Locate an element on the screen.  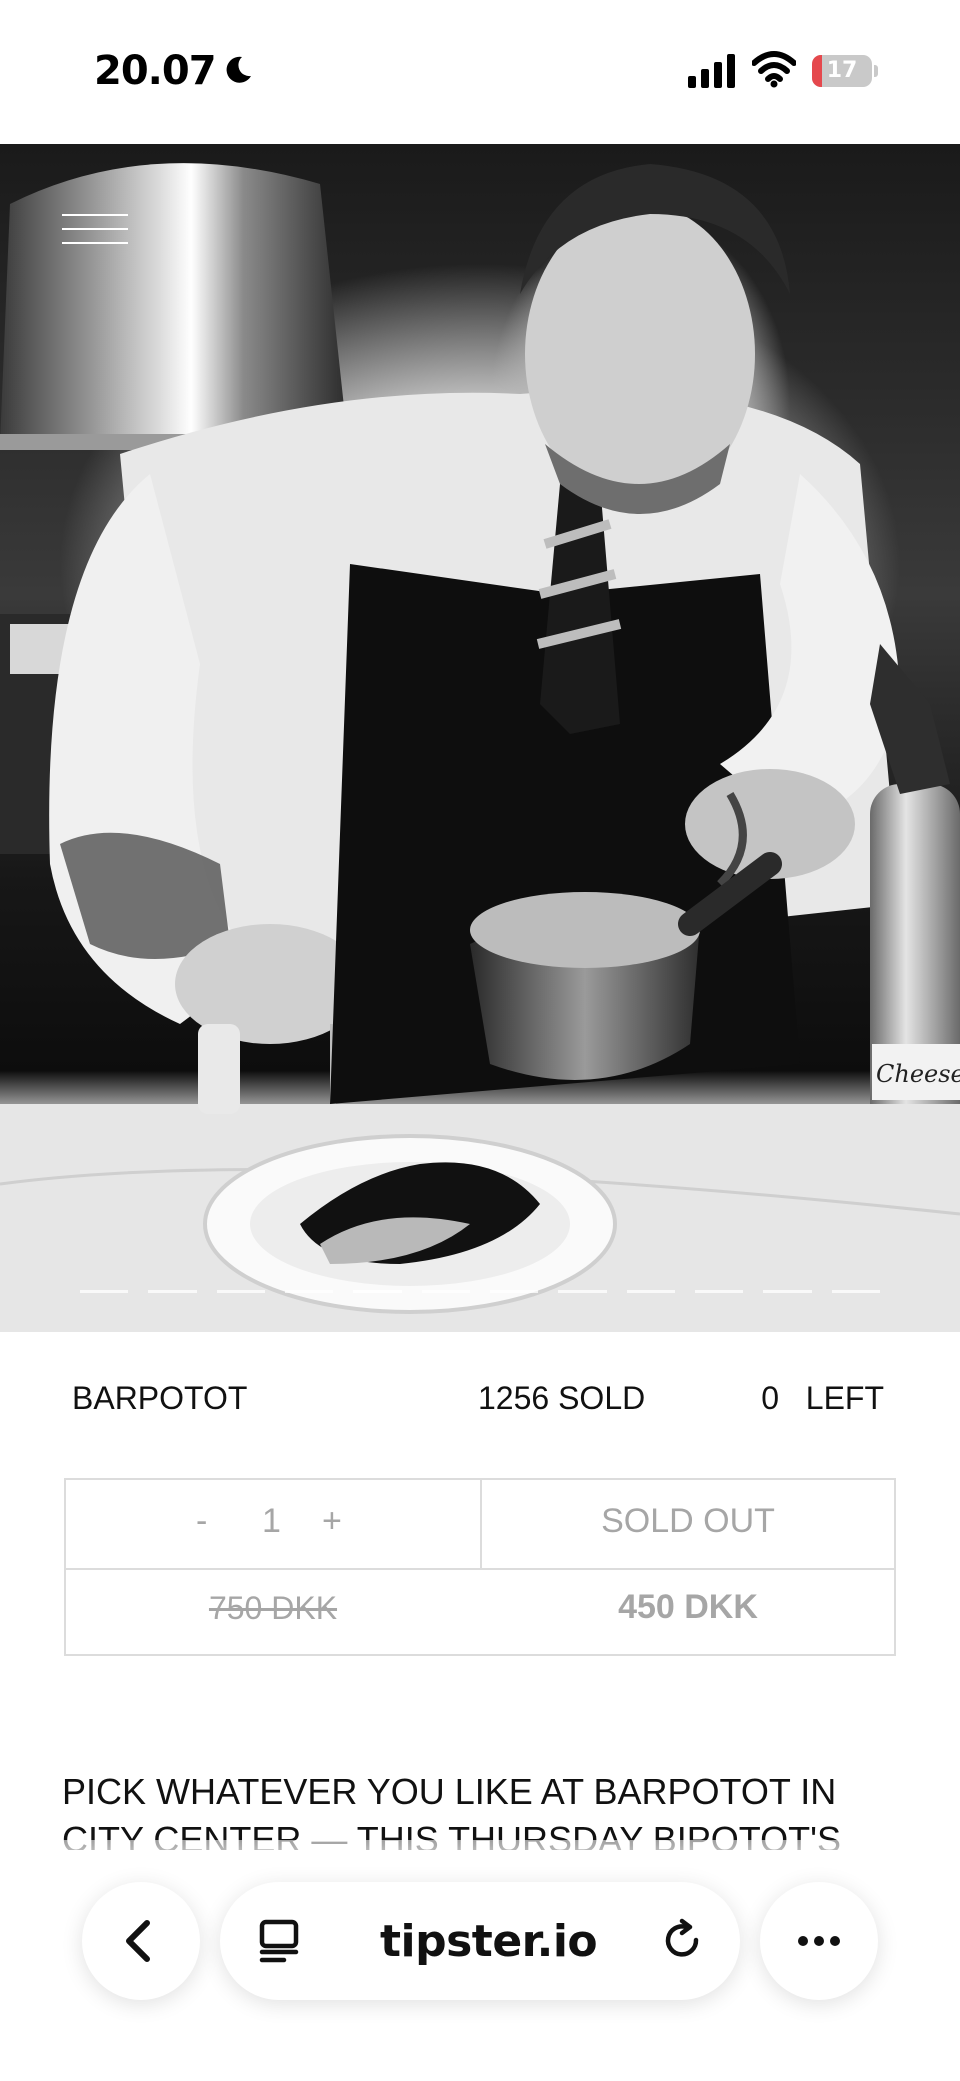
quantity-increment-button: + is located at coordinates (332, 1521).